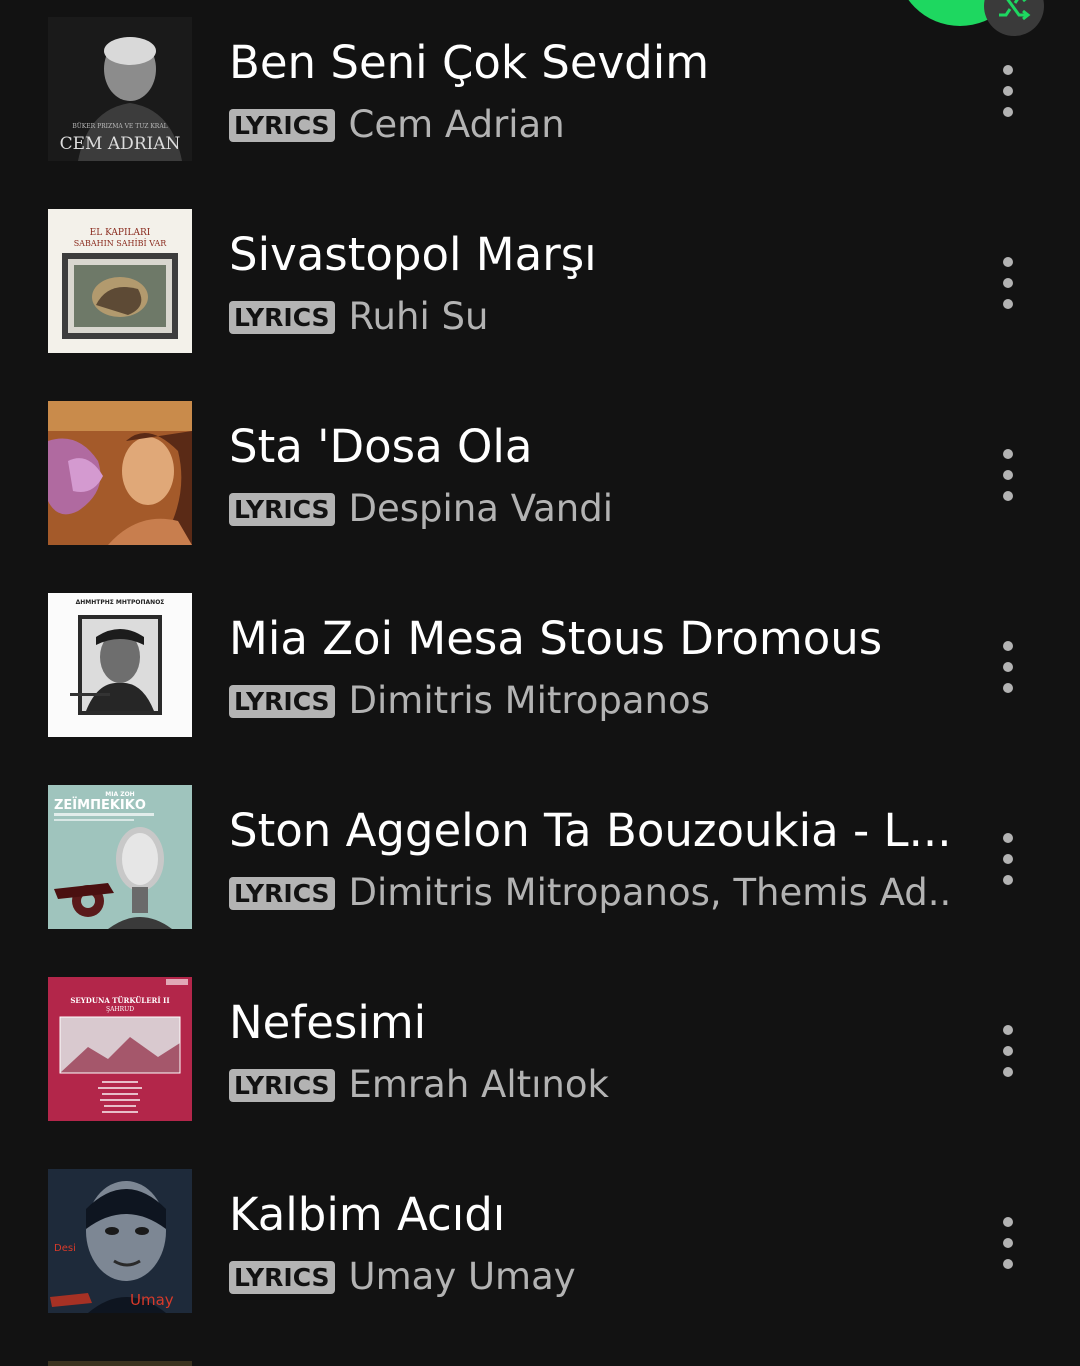 The image size is (1080, 1366). What do you see at coordinates (120, 89) in the screenshot?
I see `album-cover: BÜKER PRIZMA VE TUZ KRAL CEM ADRIAN` at bounding box center [120, 89].